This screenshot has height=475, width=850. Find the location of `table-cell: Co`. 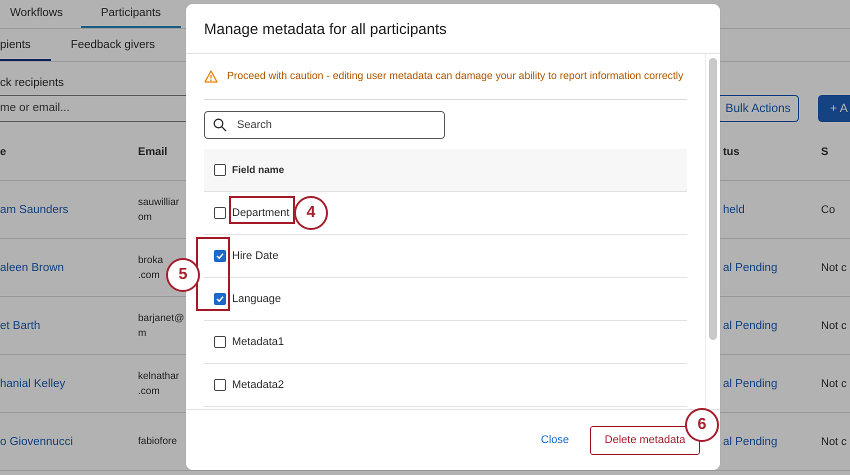

table-cell: Co is located at coordinates (828, 210).